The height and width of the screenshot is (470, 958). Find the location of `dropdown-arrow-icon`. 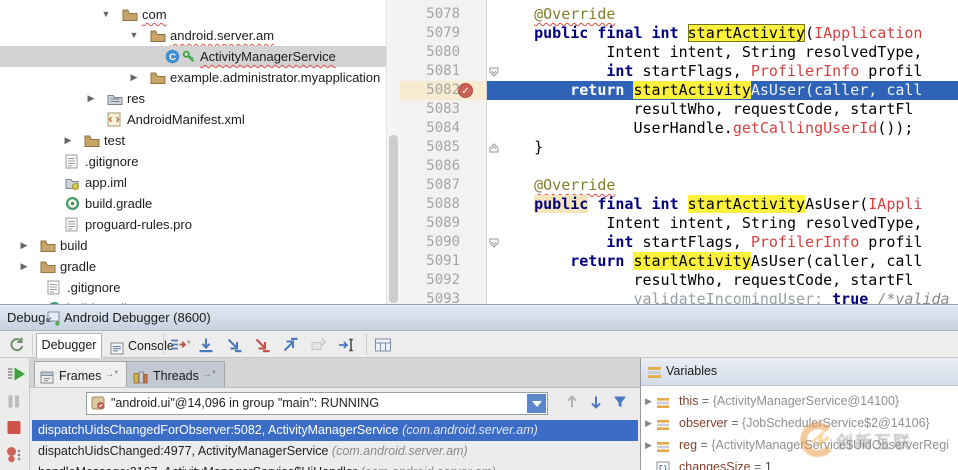

dropdown-arrow-icon is located at coordinates (536, 403).